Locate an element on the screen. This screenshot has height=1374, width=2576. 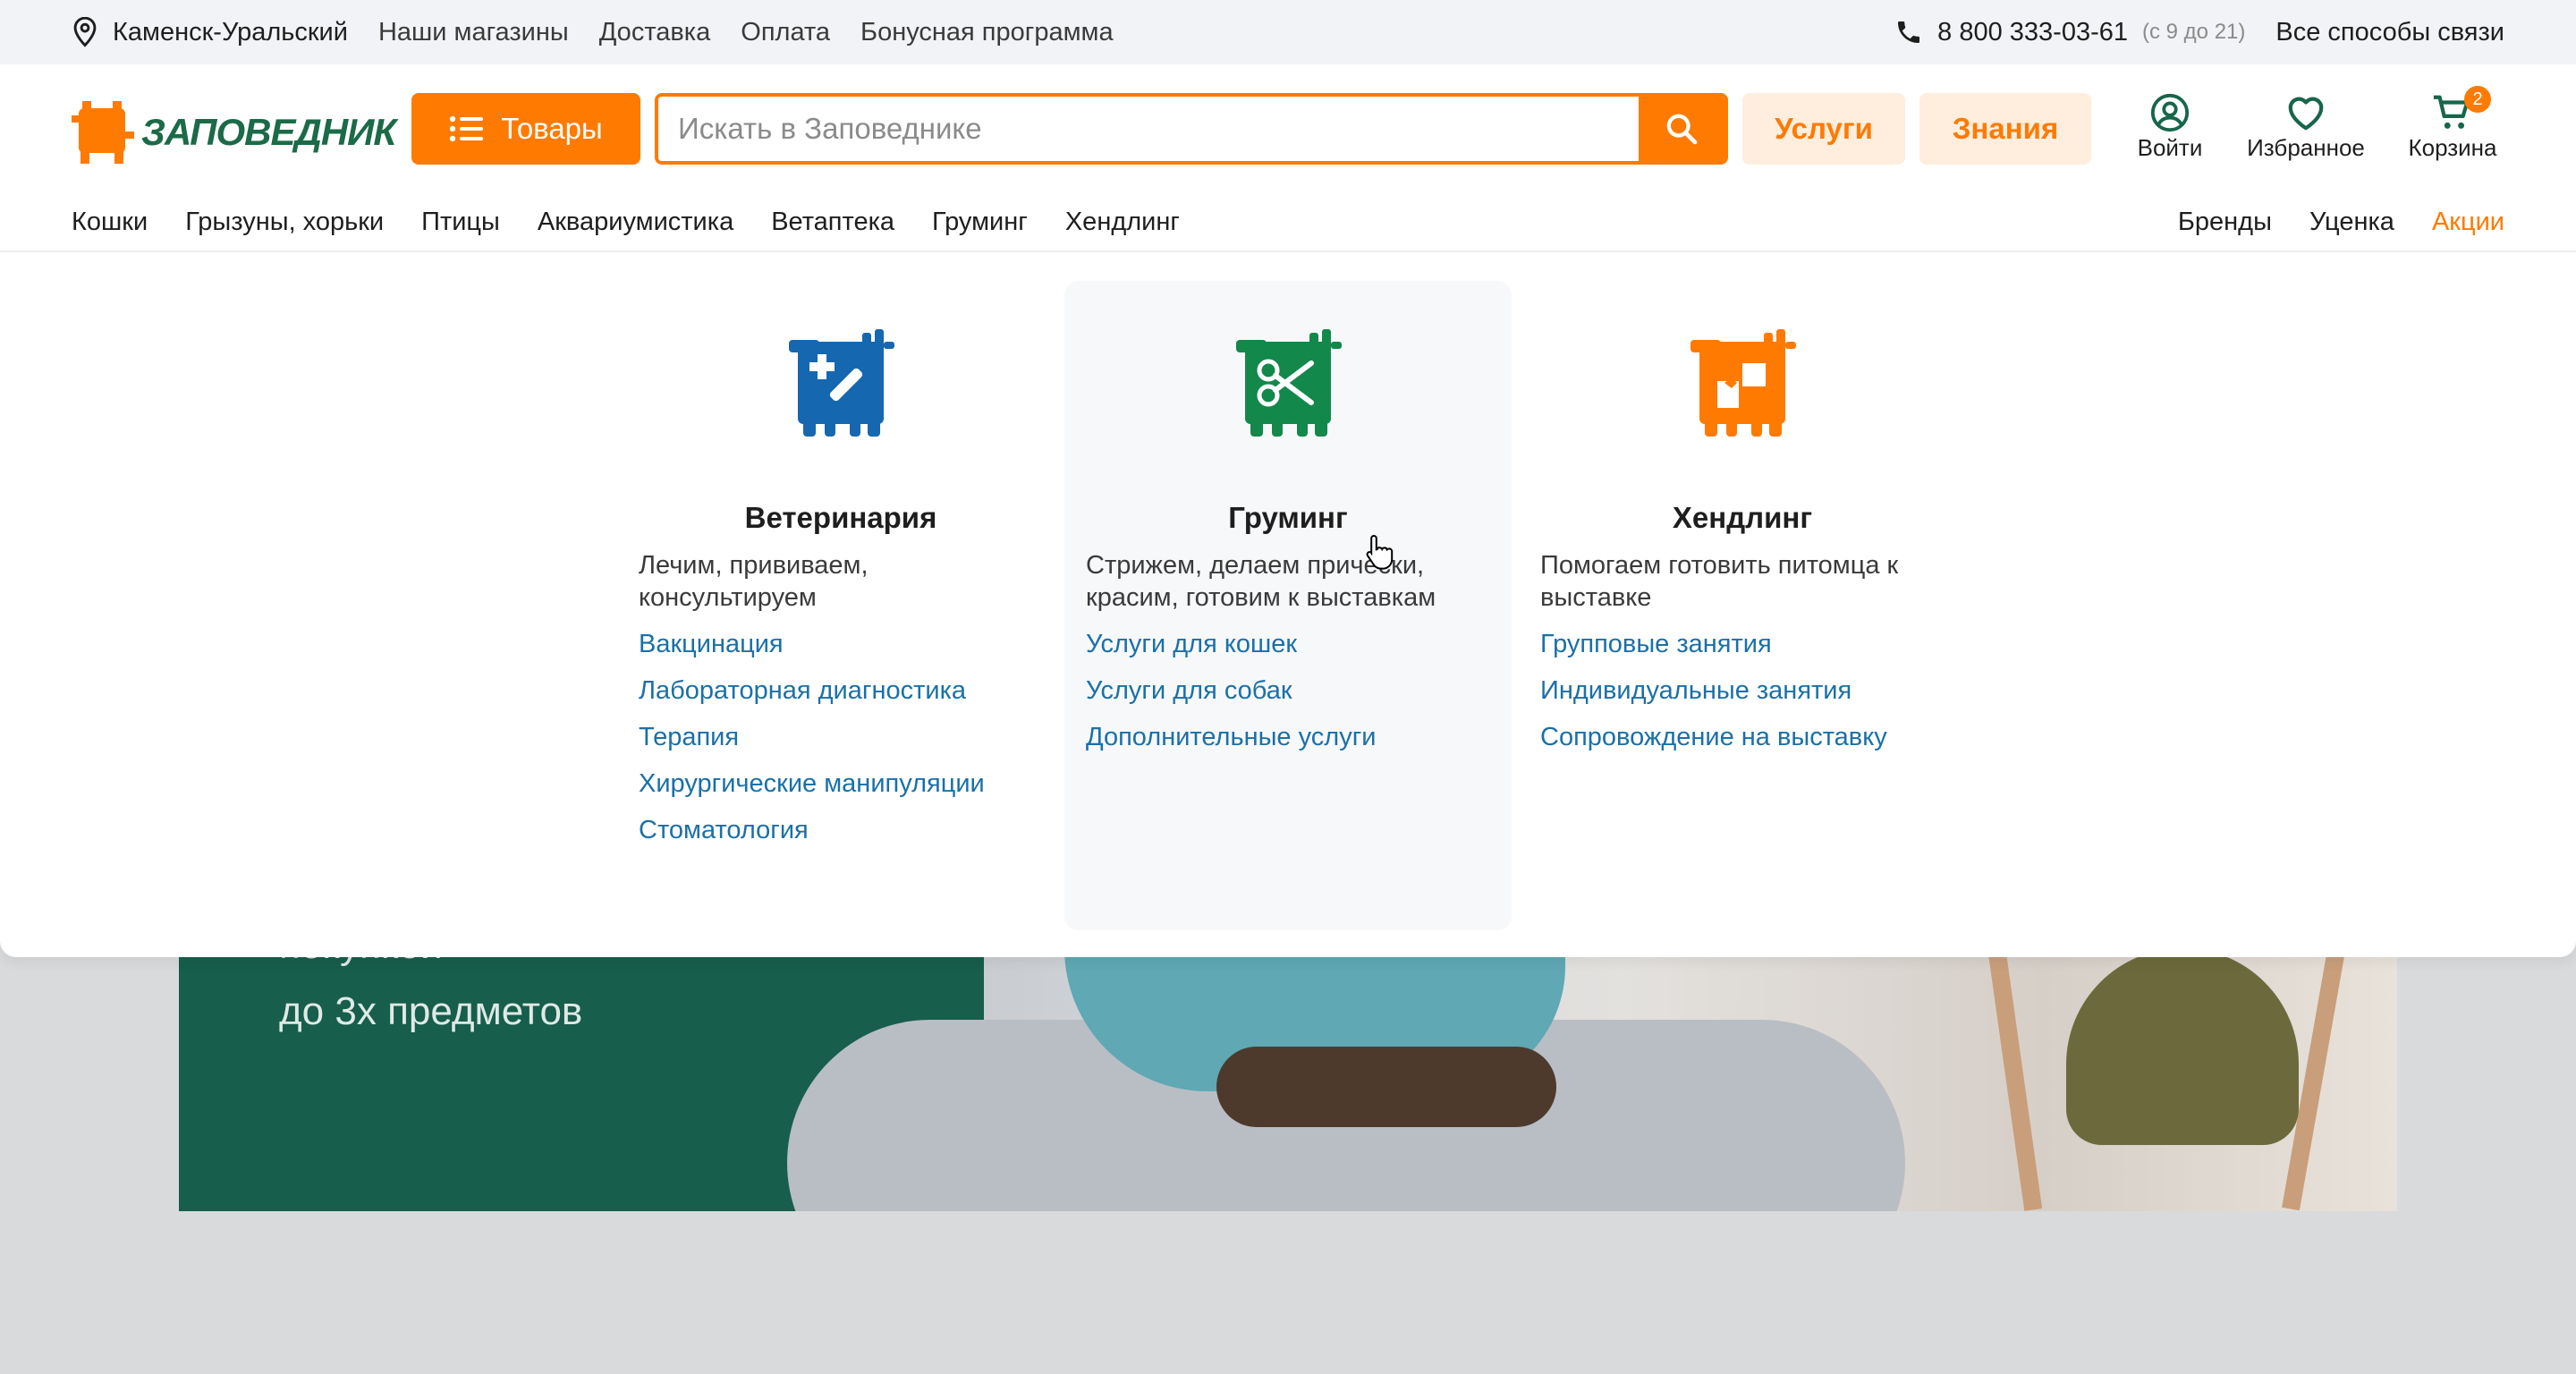
search-button is located at coordinates (1681, 129).